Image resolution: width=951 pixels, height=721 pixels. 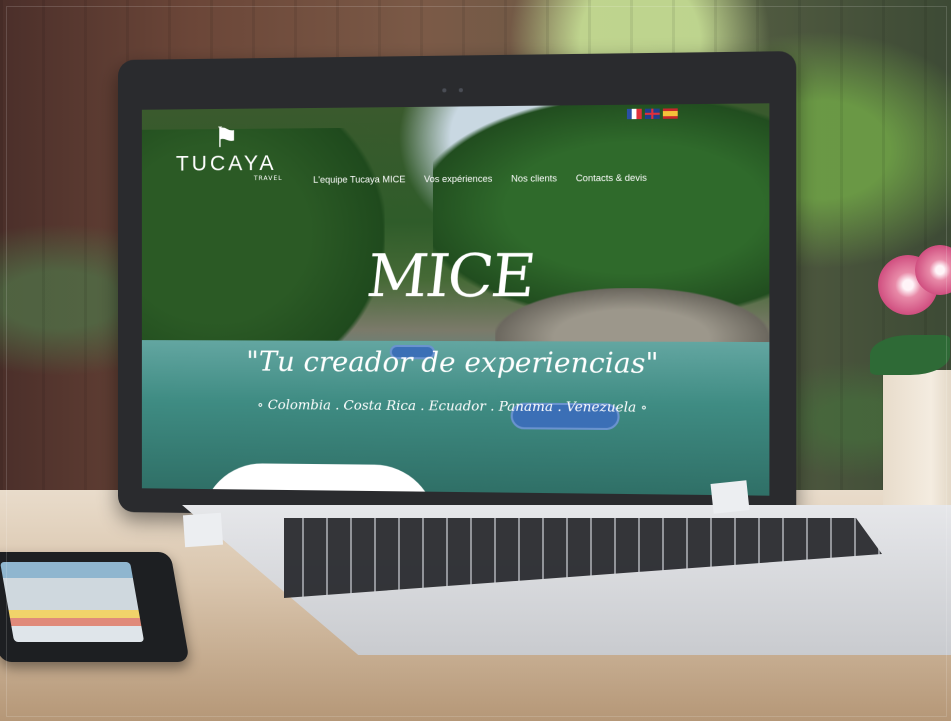 I want to click on fr-flag-icon, so click(x=634, y=114).